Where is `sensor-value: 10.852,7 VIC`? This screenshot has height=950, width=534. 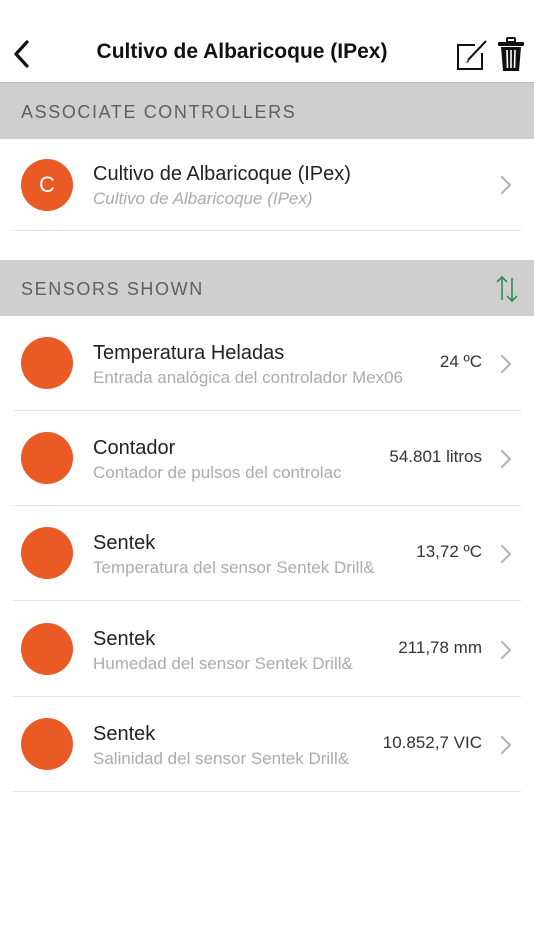 sensor-value: 10.852,7 VIC is located at coordinates (432, 742).